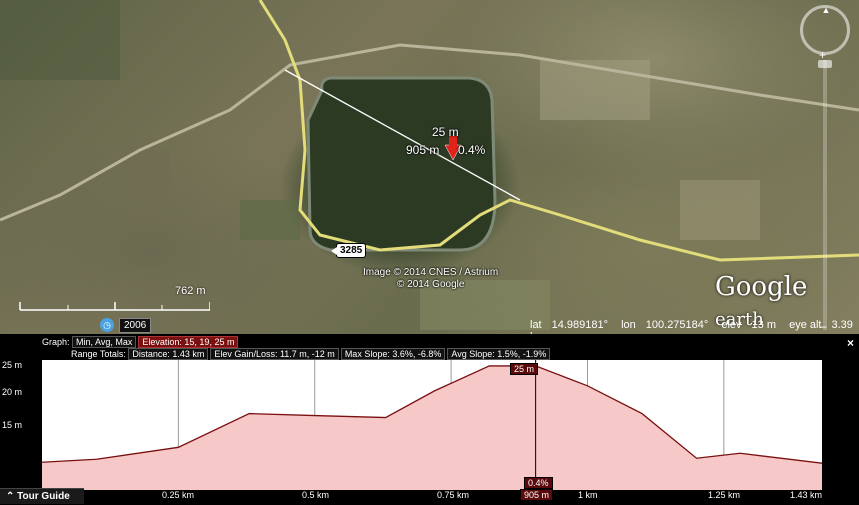 The image size is (859, 505). What do you see at coordinates (12, 392) in the screenshot?
I see `y-tick-label: 20 m` at bounding box center [12, 392].